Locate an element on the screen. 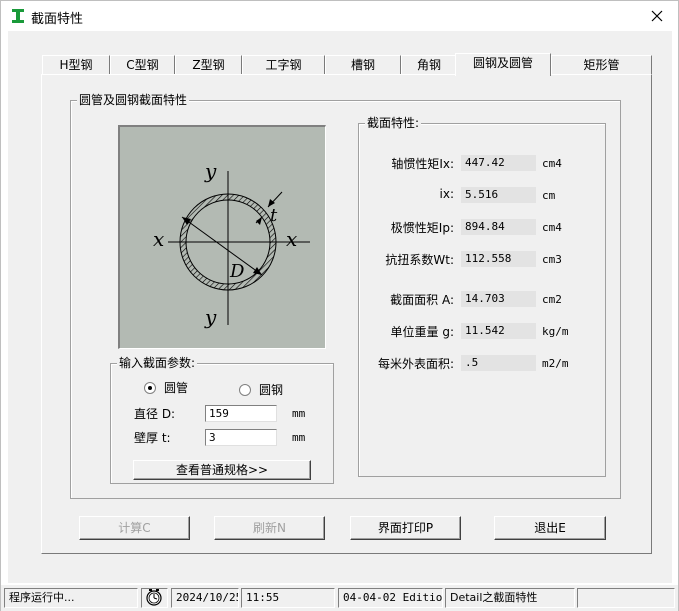  prop-unit-radius: cm is located at coordinates (549, 195).